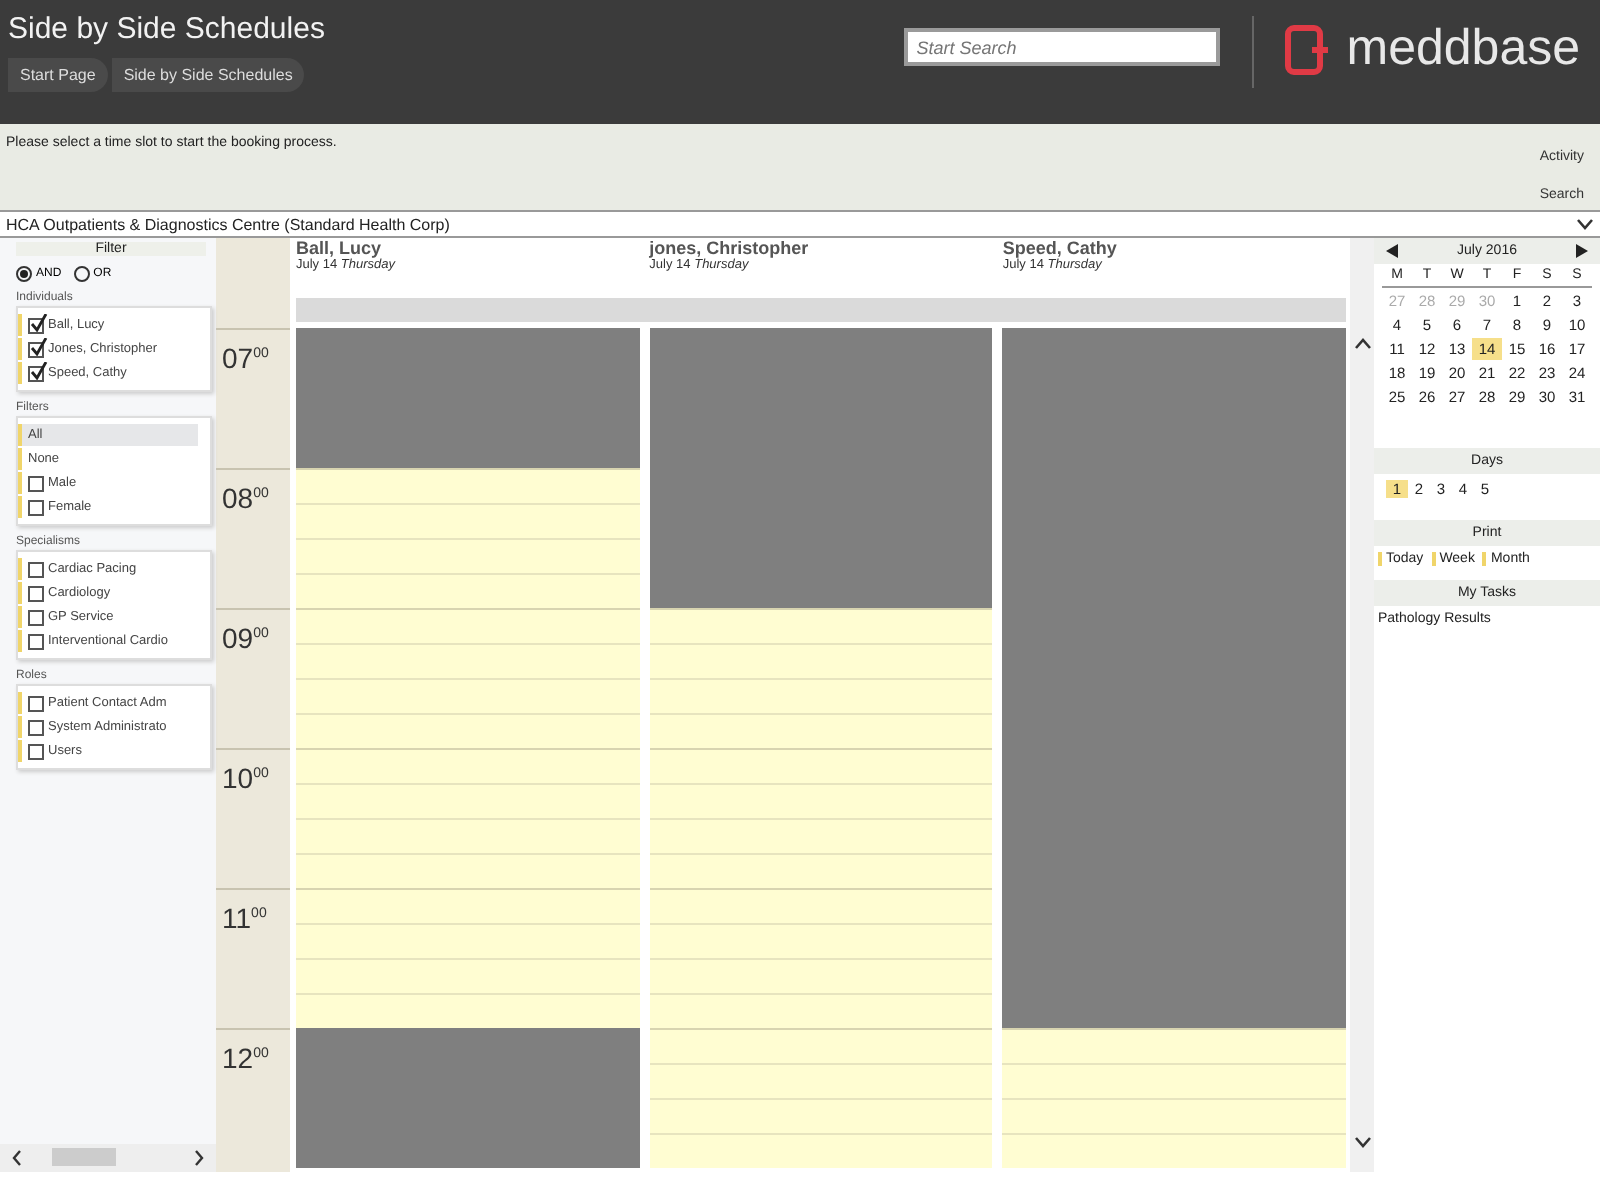 The width and height of the screenshot is (1600, 1200). Describe the element at coordinates (1060, 248) in the screenshot. I see `practitioner-name: Speed, Cathy` at that location.